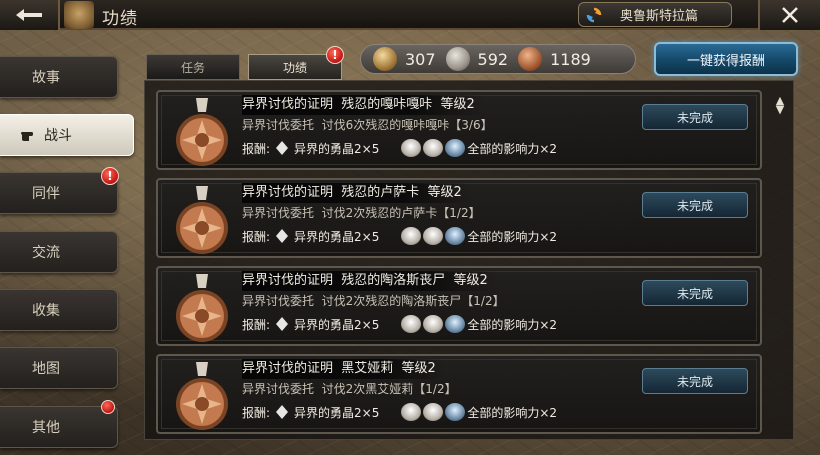  What do you see at coordinates (493, 59) in the screenshot?
I see `silver-count: 592` at bounding box center [493, 59].